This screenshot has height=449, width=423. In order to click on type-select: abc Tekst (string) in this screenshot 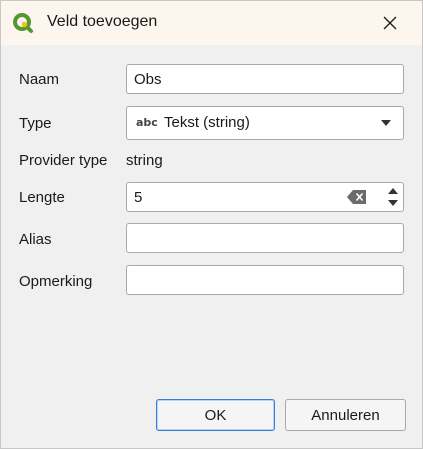, I will do `click(265, 123)`.